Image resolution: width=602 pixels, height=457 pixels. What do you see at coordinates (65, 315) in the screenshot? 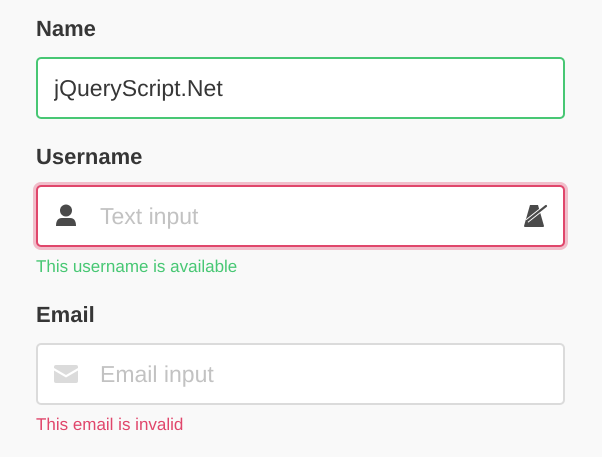
I see `field-label: Email` at bounding box center [65, 315].